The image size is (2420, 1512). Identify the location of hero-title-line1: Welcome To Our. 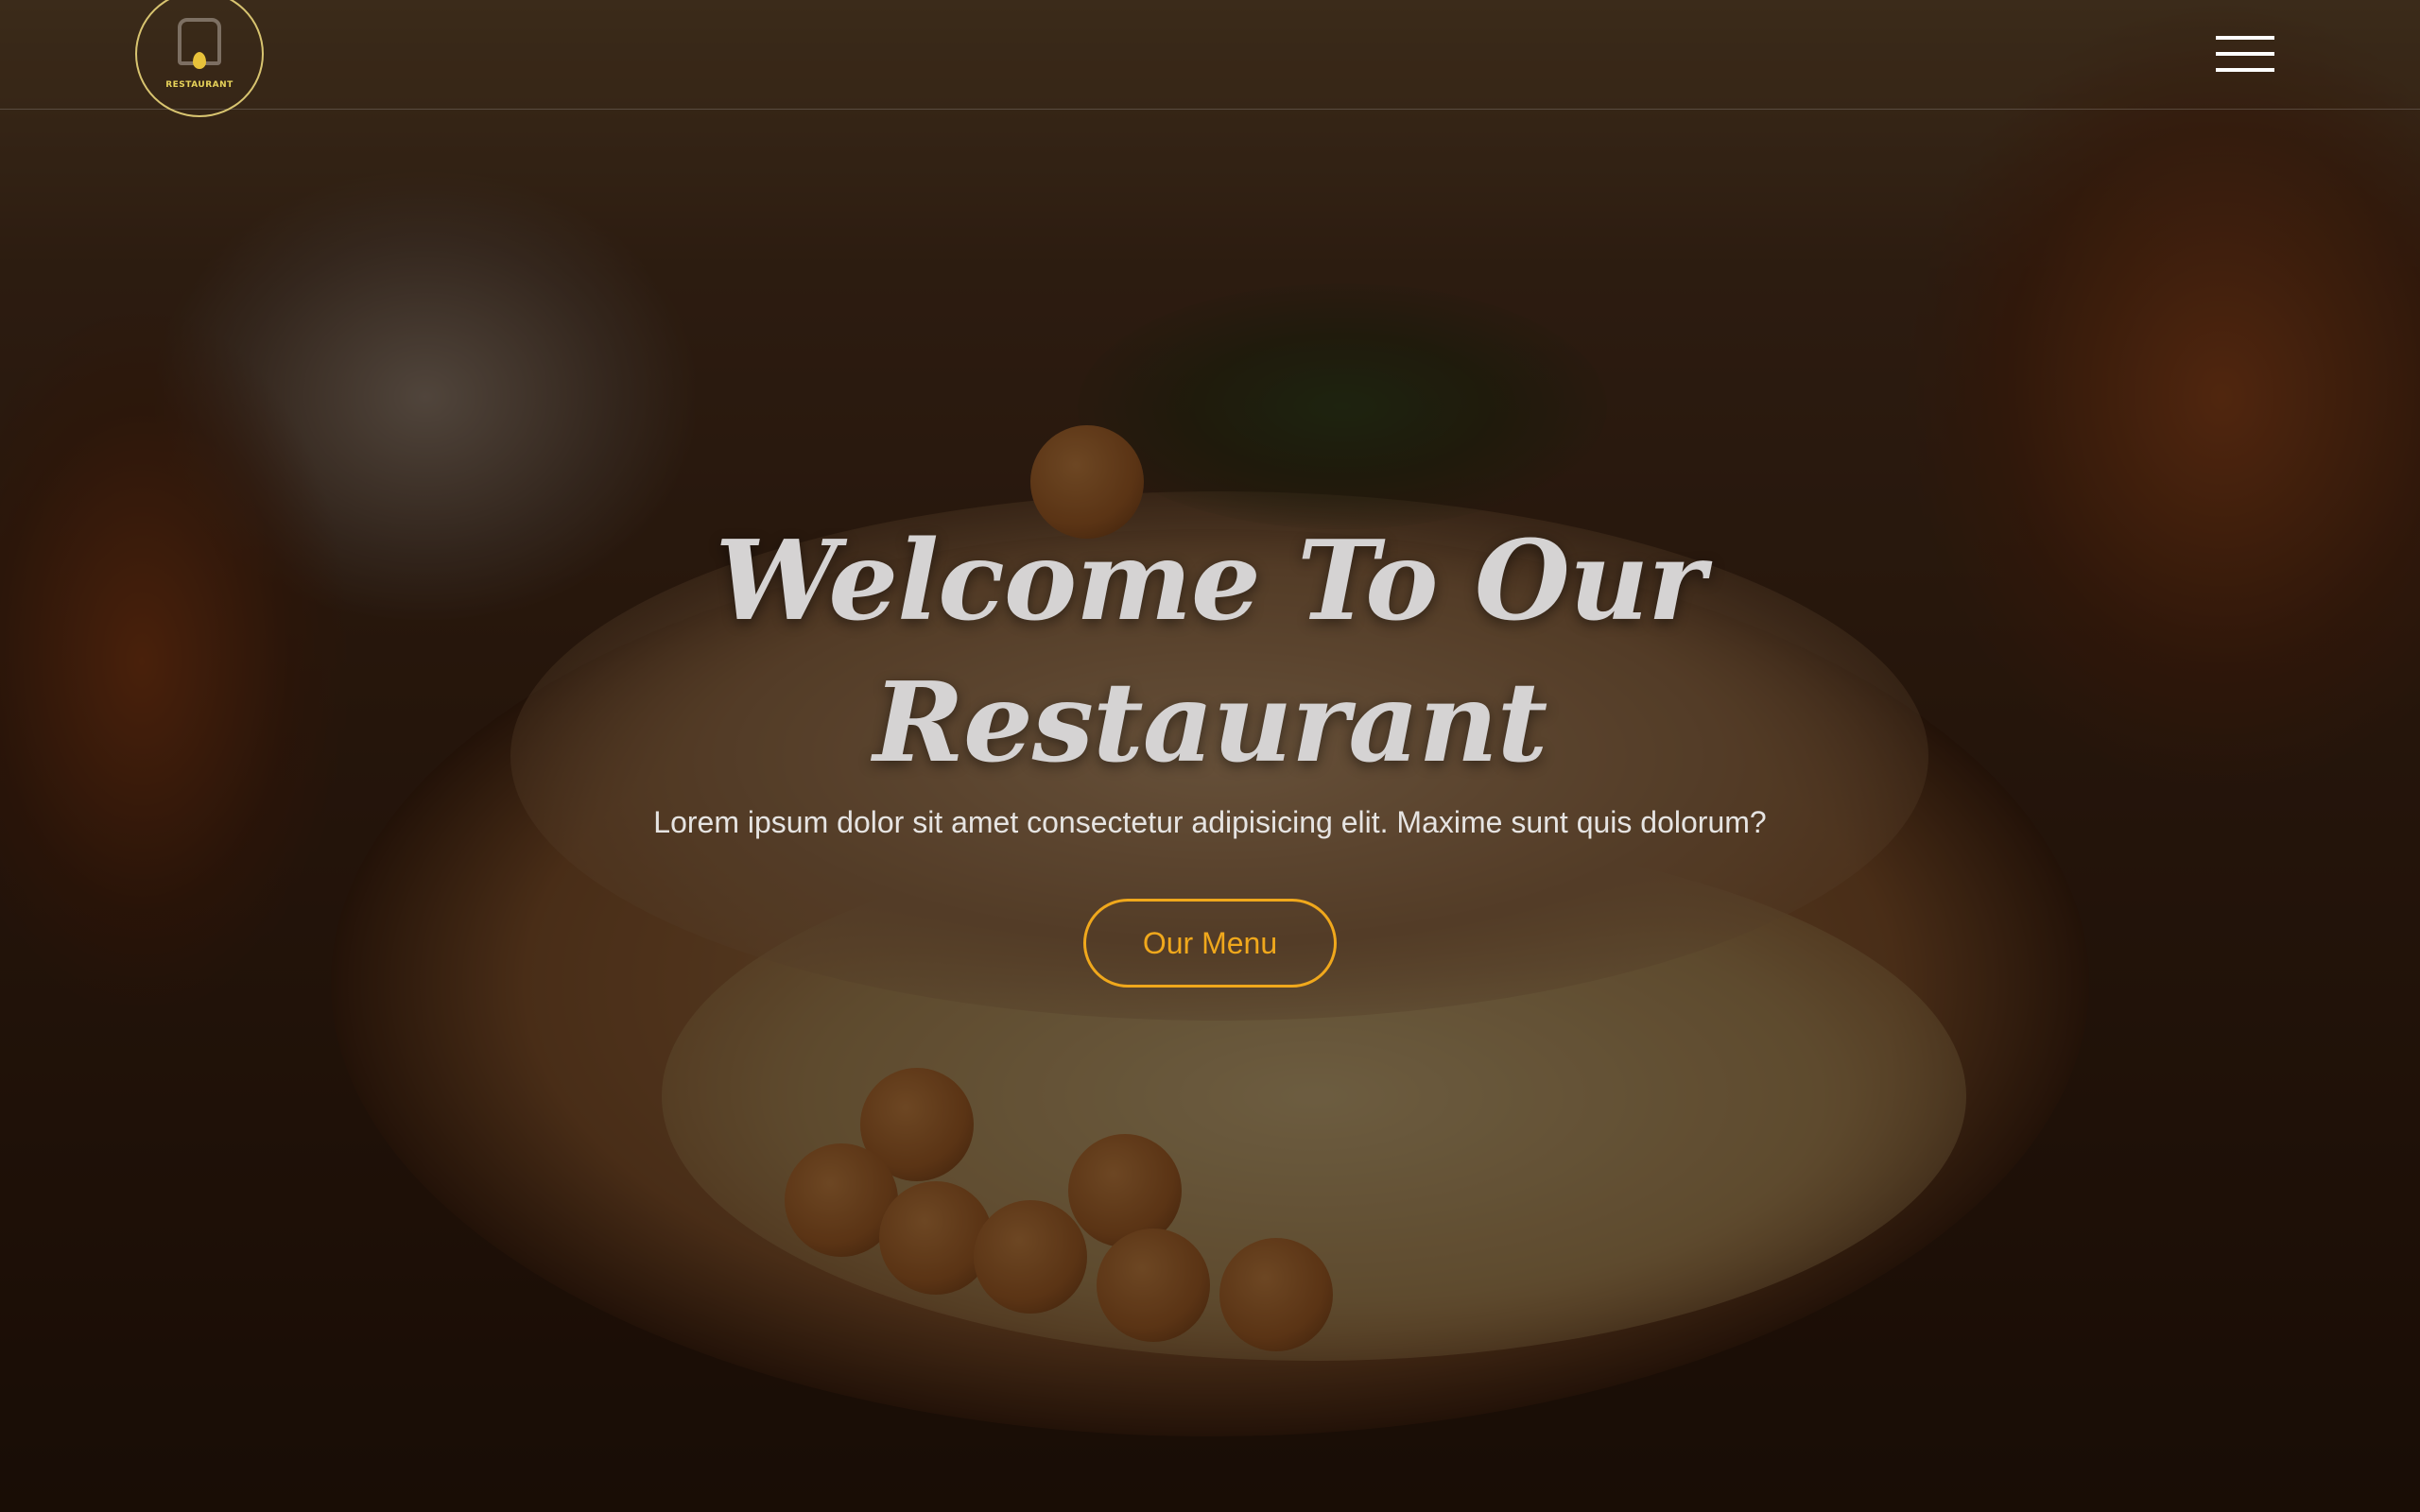
(1210, 581).